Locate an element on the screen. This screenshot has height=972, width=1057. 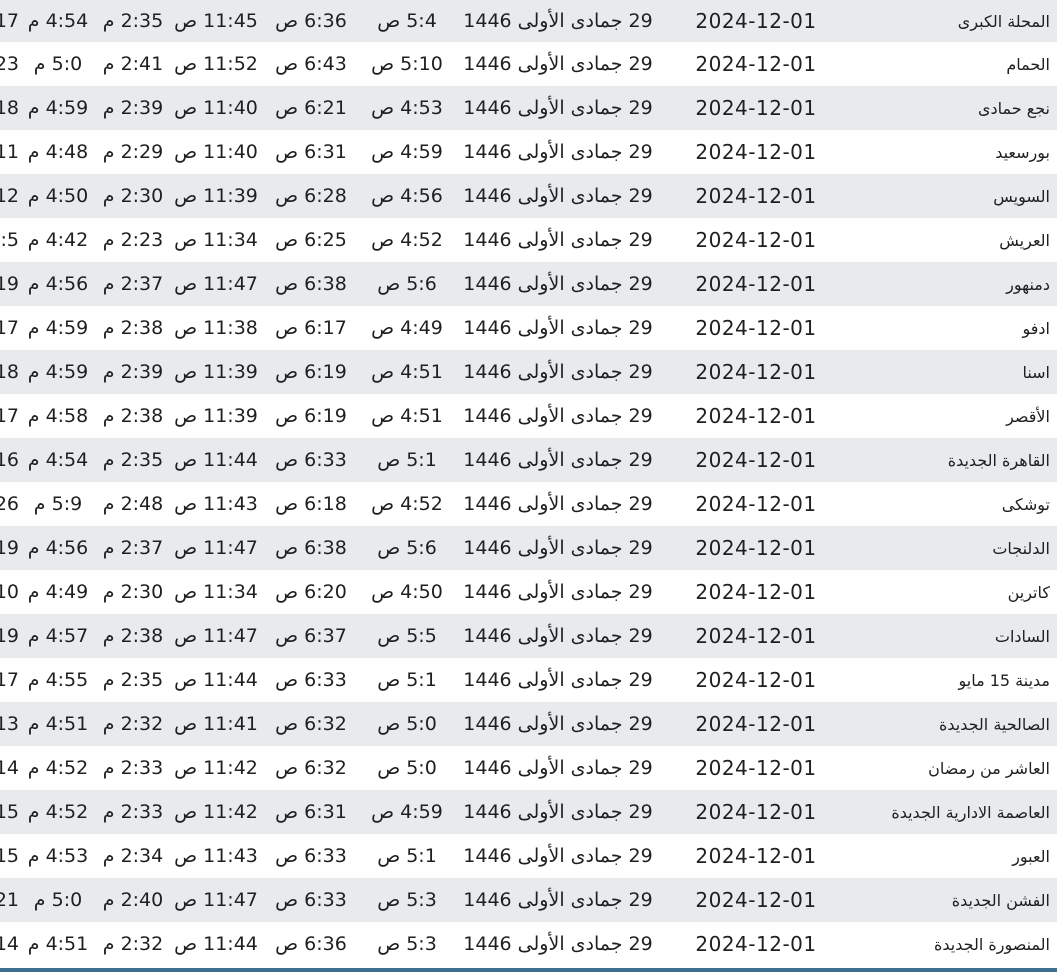
maghrib-time-cell: 4:53 م is located at coordinates (58, 856).